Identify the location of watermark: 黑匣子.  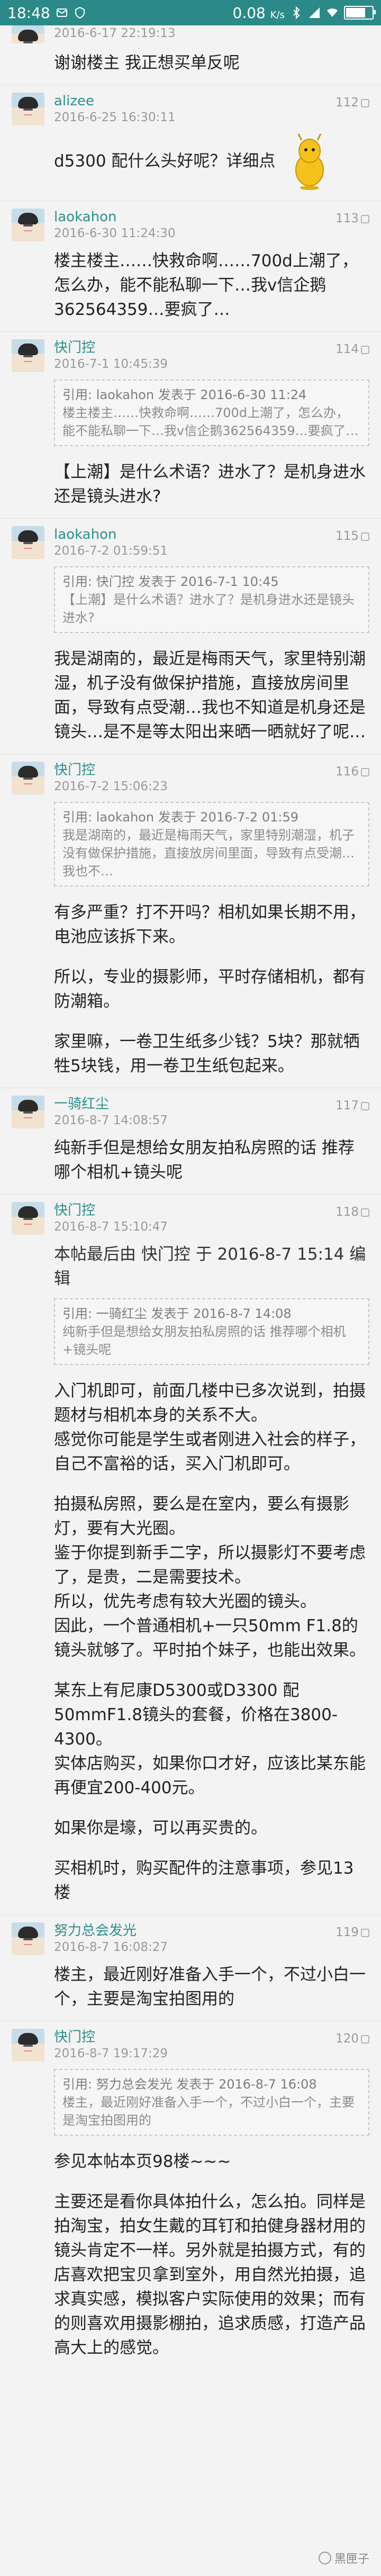
(343, 2558).